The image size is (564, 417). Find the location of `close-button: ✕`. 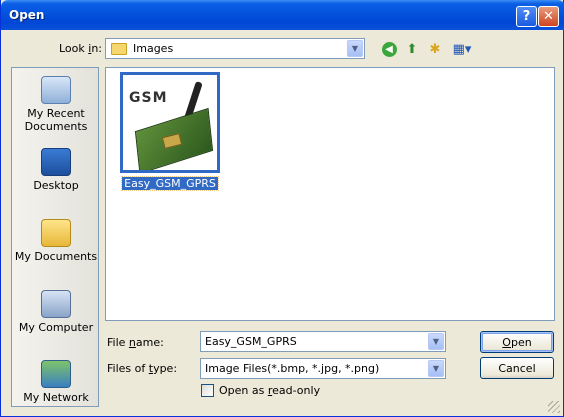

close-button: ✕ is located at coordinates (548, 16).